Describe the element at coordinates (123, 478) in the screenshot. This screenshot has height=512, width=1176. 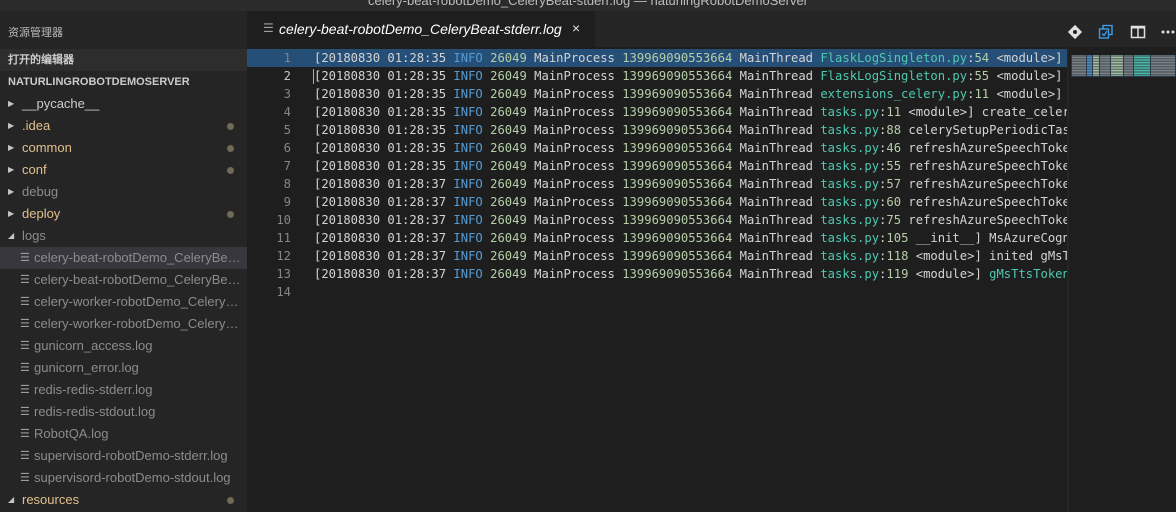
I see `file-item: ☰ supervisord-robotDemo-stdout.log` at that location.